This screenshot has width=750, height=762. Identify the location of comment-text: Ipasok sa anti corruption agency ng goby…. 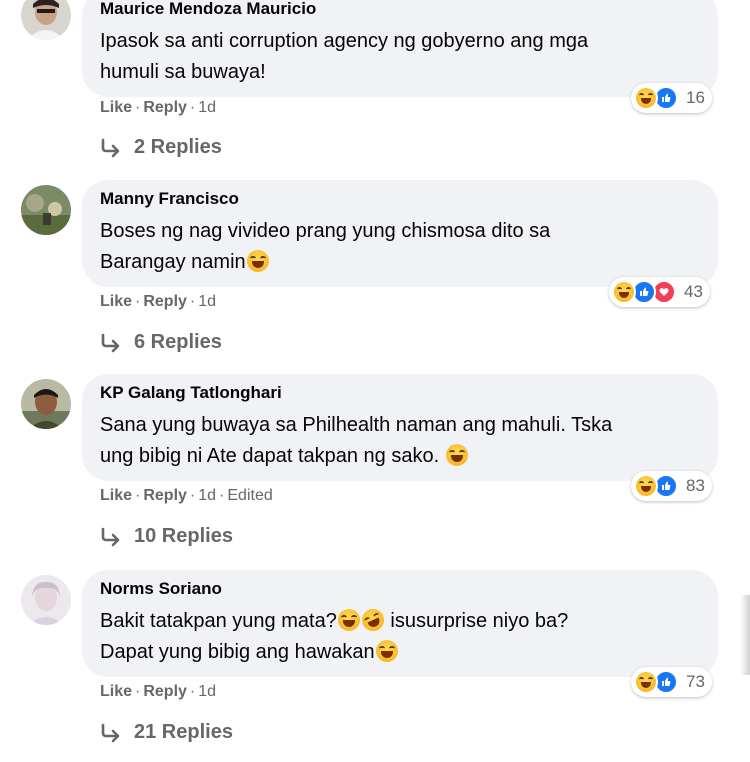
(400, 57).